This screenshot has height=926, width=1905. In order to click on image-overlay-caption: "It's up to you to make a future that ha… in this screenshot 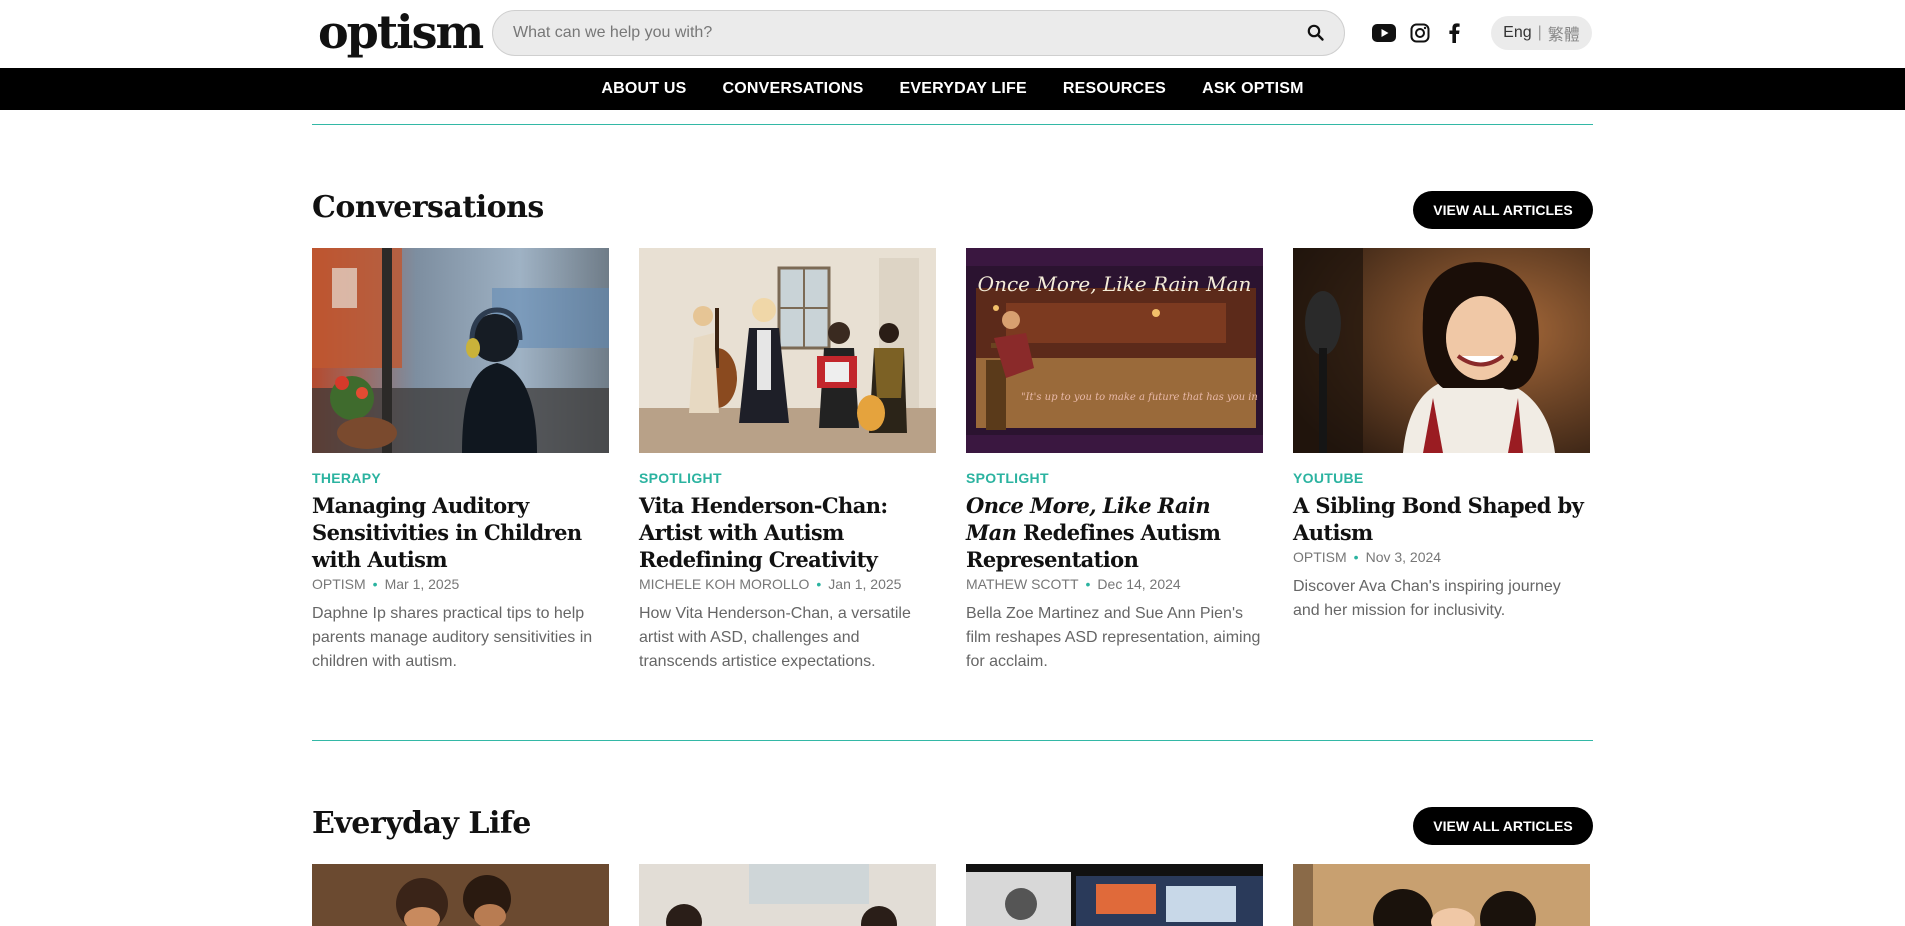, I will do `click(1141, 397)`.